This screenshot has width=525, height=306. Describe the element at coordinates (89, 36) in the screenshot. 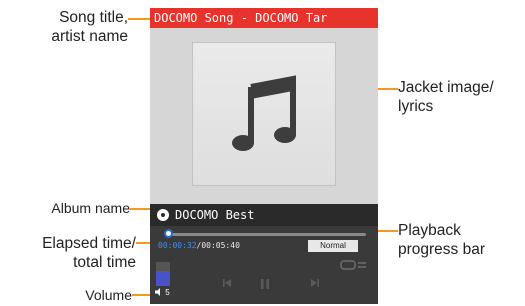

I see `annotation-song-title-line2: artist name` at that location.